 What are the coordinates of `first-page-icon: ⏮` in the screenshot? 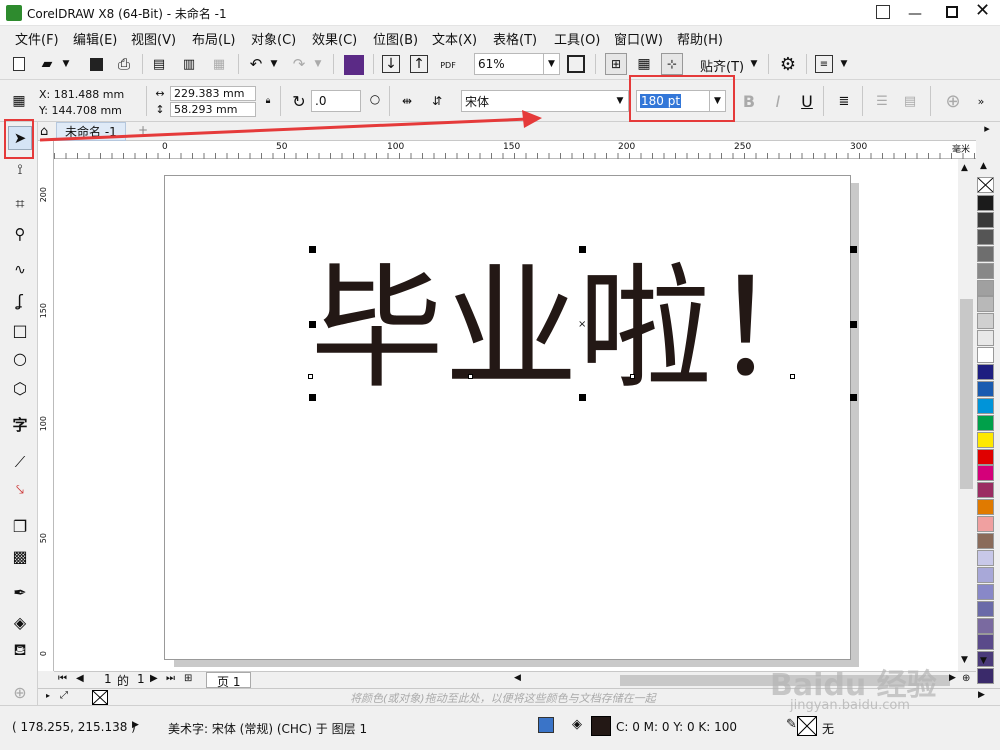 It's located at (62, 678).